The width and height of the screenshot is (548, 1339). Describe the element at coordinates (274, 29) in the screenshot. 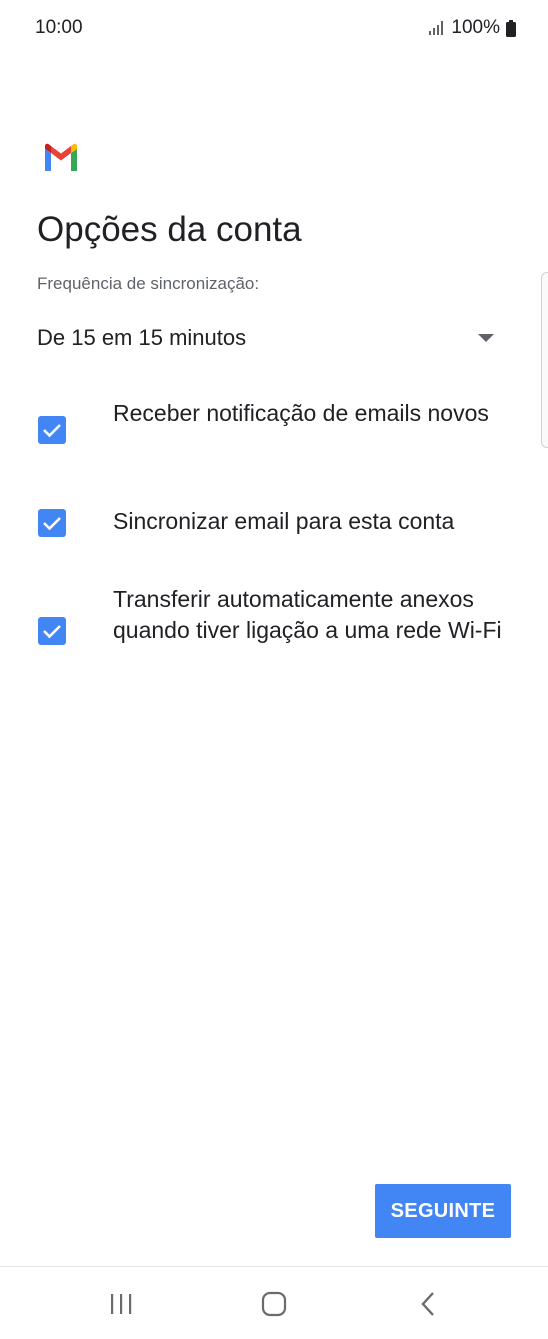

I see `status-bar: 10:00 100%` at that location.